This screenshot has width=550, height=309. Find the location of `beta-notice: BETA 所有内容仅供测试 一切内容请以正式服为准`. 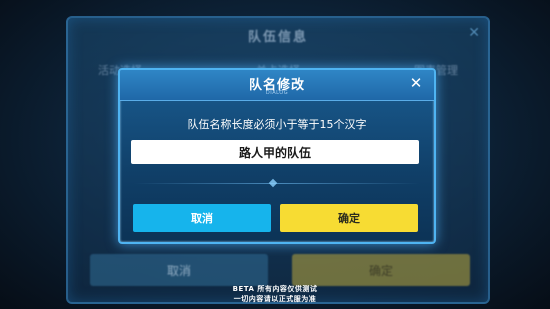

beta-notice: BETA 所有内容仅供测试 一切内容请以正式服为准 is located at coordinates (275, 294).